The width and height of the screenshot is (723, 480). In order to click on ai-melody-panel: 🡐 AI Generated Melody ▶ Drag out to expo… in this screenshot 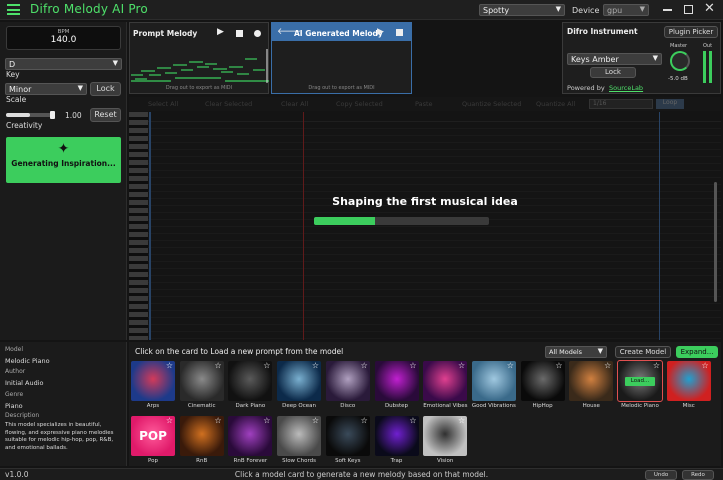, I will do `click(341, 58)`.